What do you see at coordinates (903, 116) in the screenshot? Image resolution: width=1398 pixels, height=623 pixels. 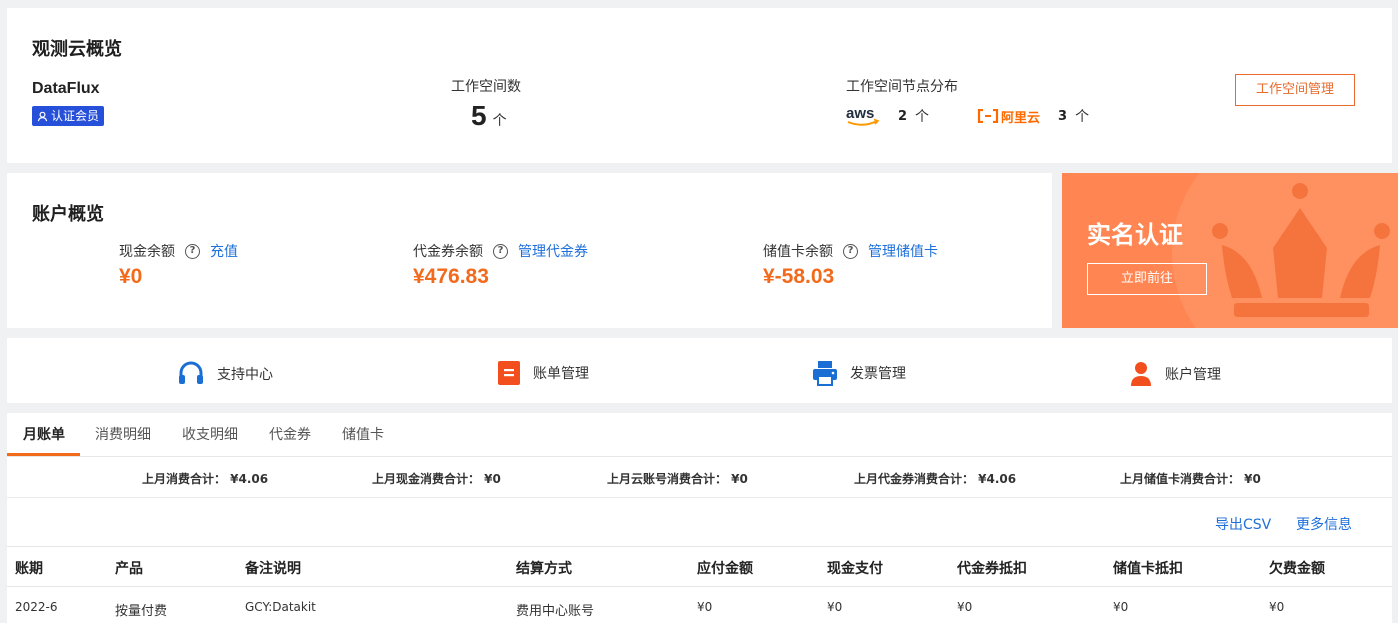 I see `aws-count: 2` at bounding box center [903, 116].